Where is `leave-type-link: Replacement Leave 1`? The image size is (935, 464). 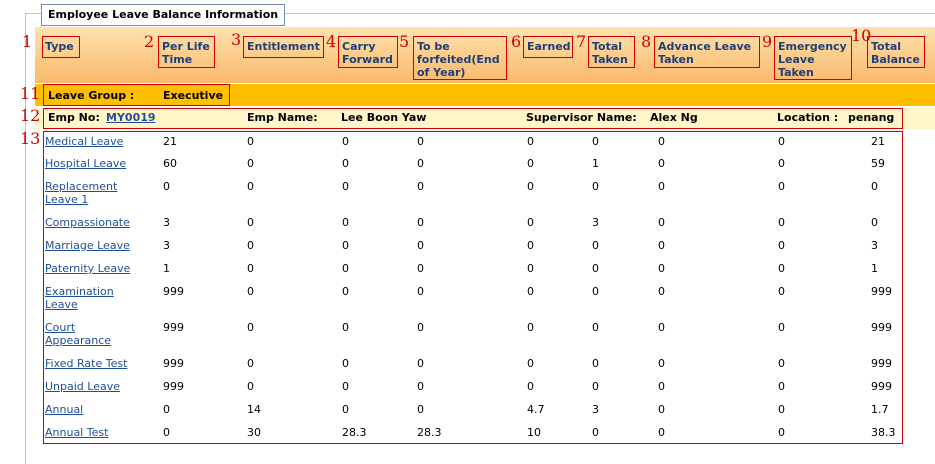
leave-type-link: Replacement Leave 1 is located at coordinates (92, 193).